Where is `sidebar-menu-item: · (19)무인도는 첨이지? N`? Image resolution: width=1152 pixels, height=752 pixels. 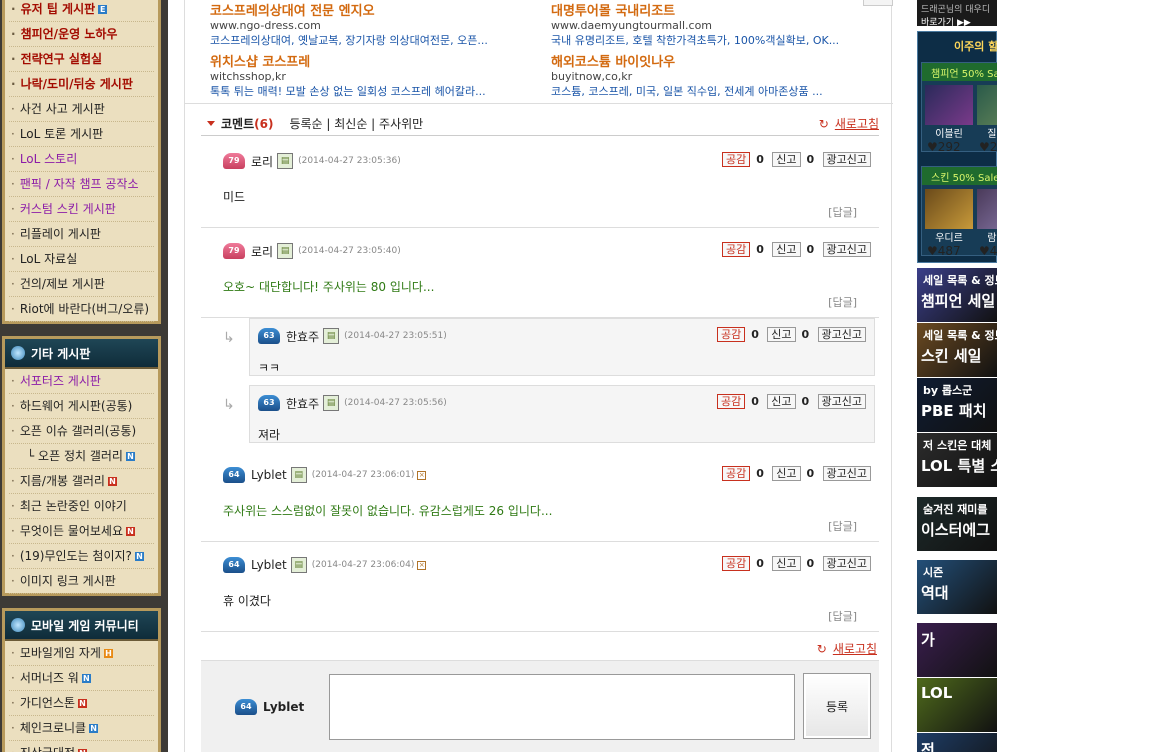
sidebar-menu-item: · (19)무인도는 첨이지? N is located at coordinates (81, 556).